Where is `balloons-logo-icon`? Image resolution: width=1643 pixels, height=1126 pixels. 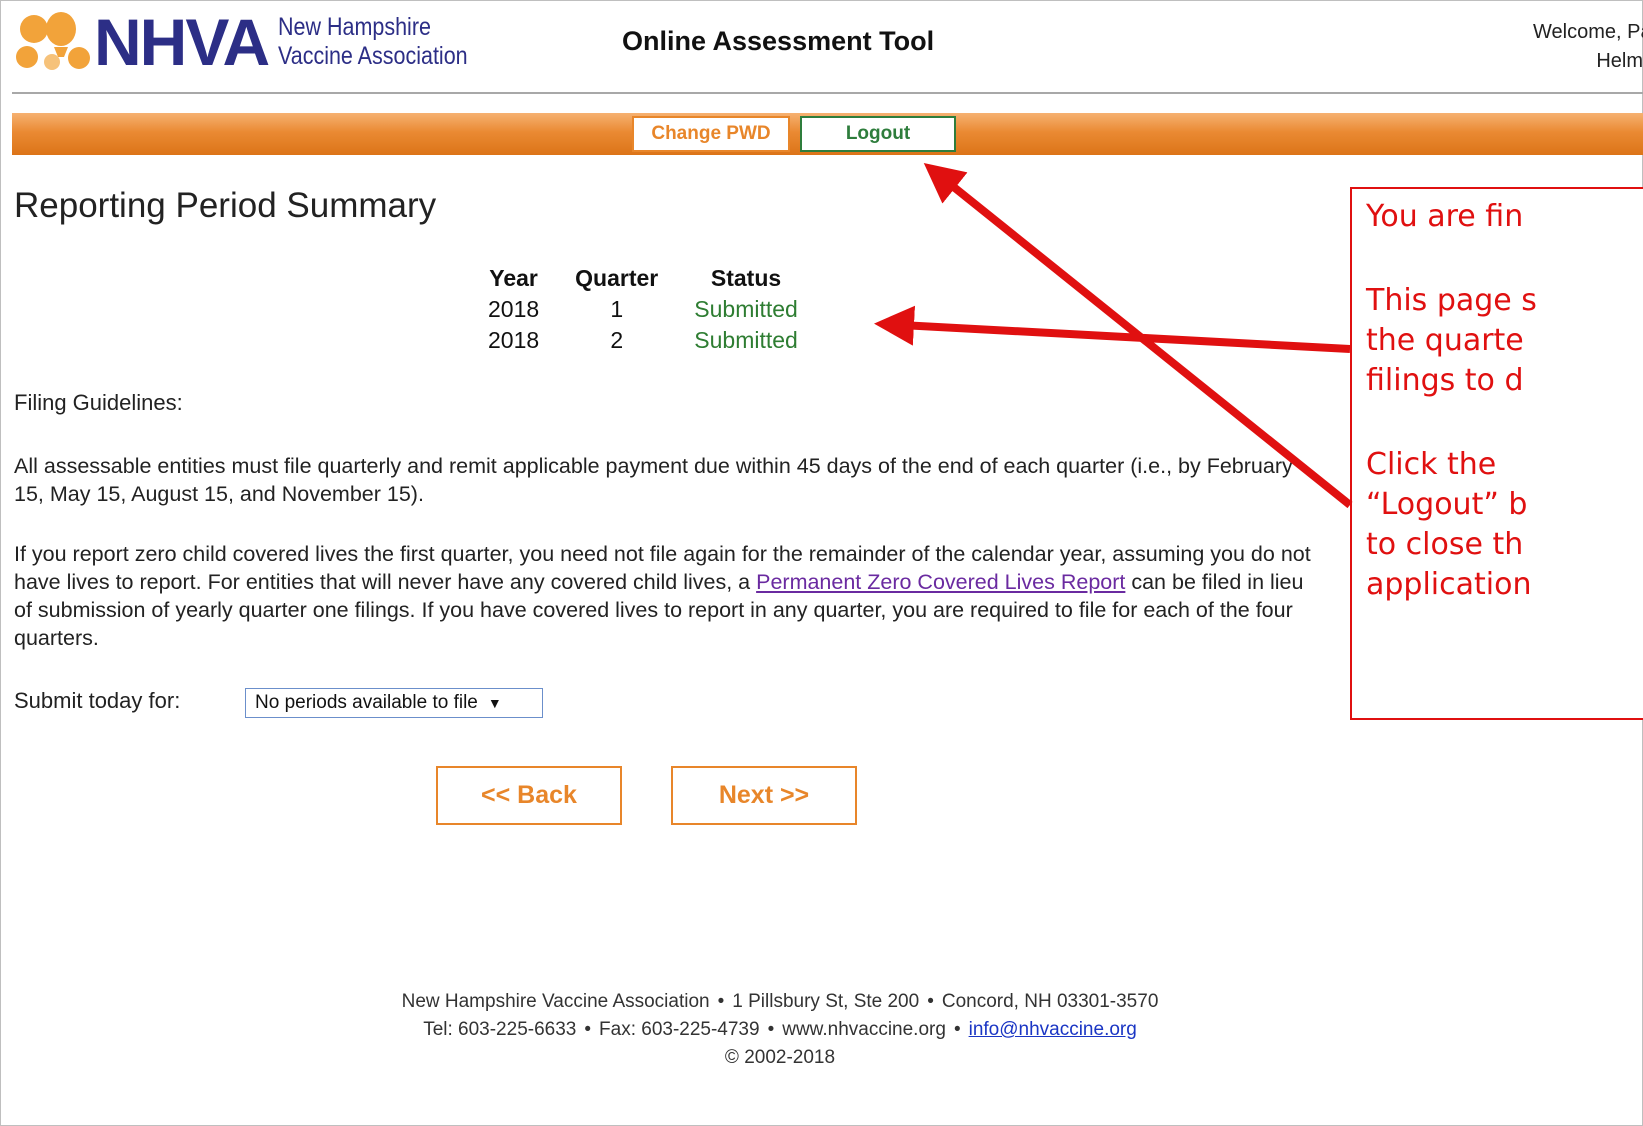
balloons-logo-icon is located at coordinates (53, 42).